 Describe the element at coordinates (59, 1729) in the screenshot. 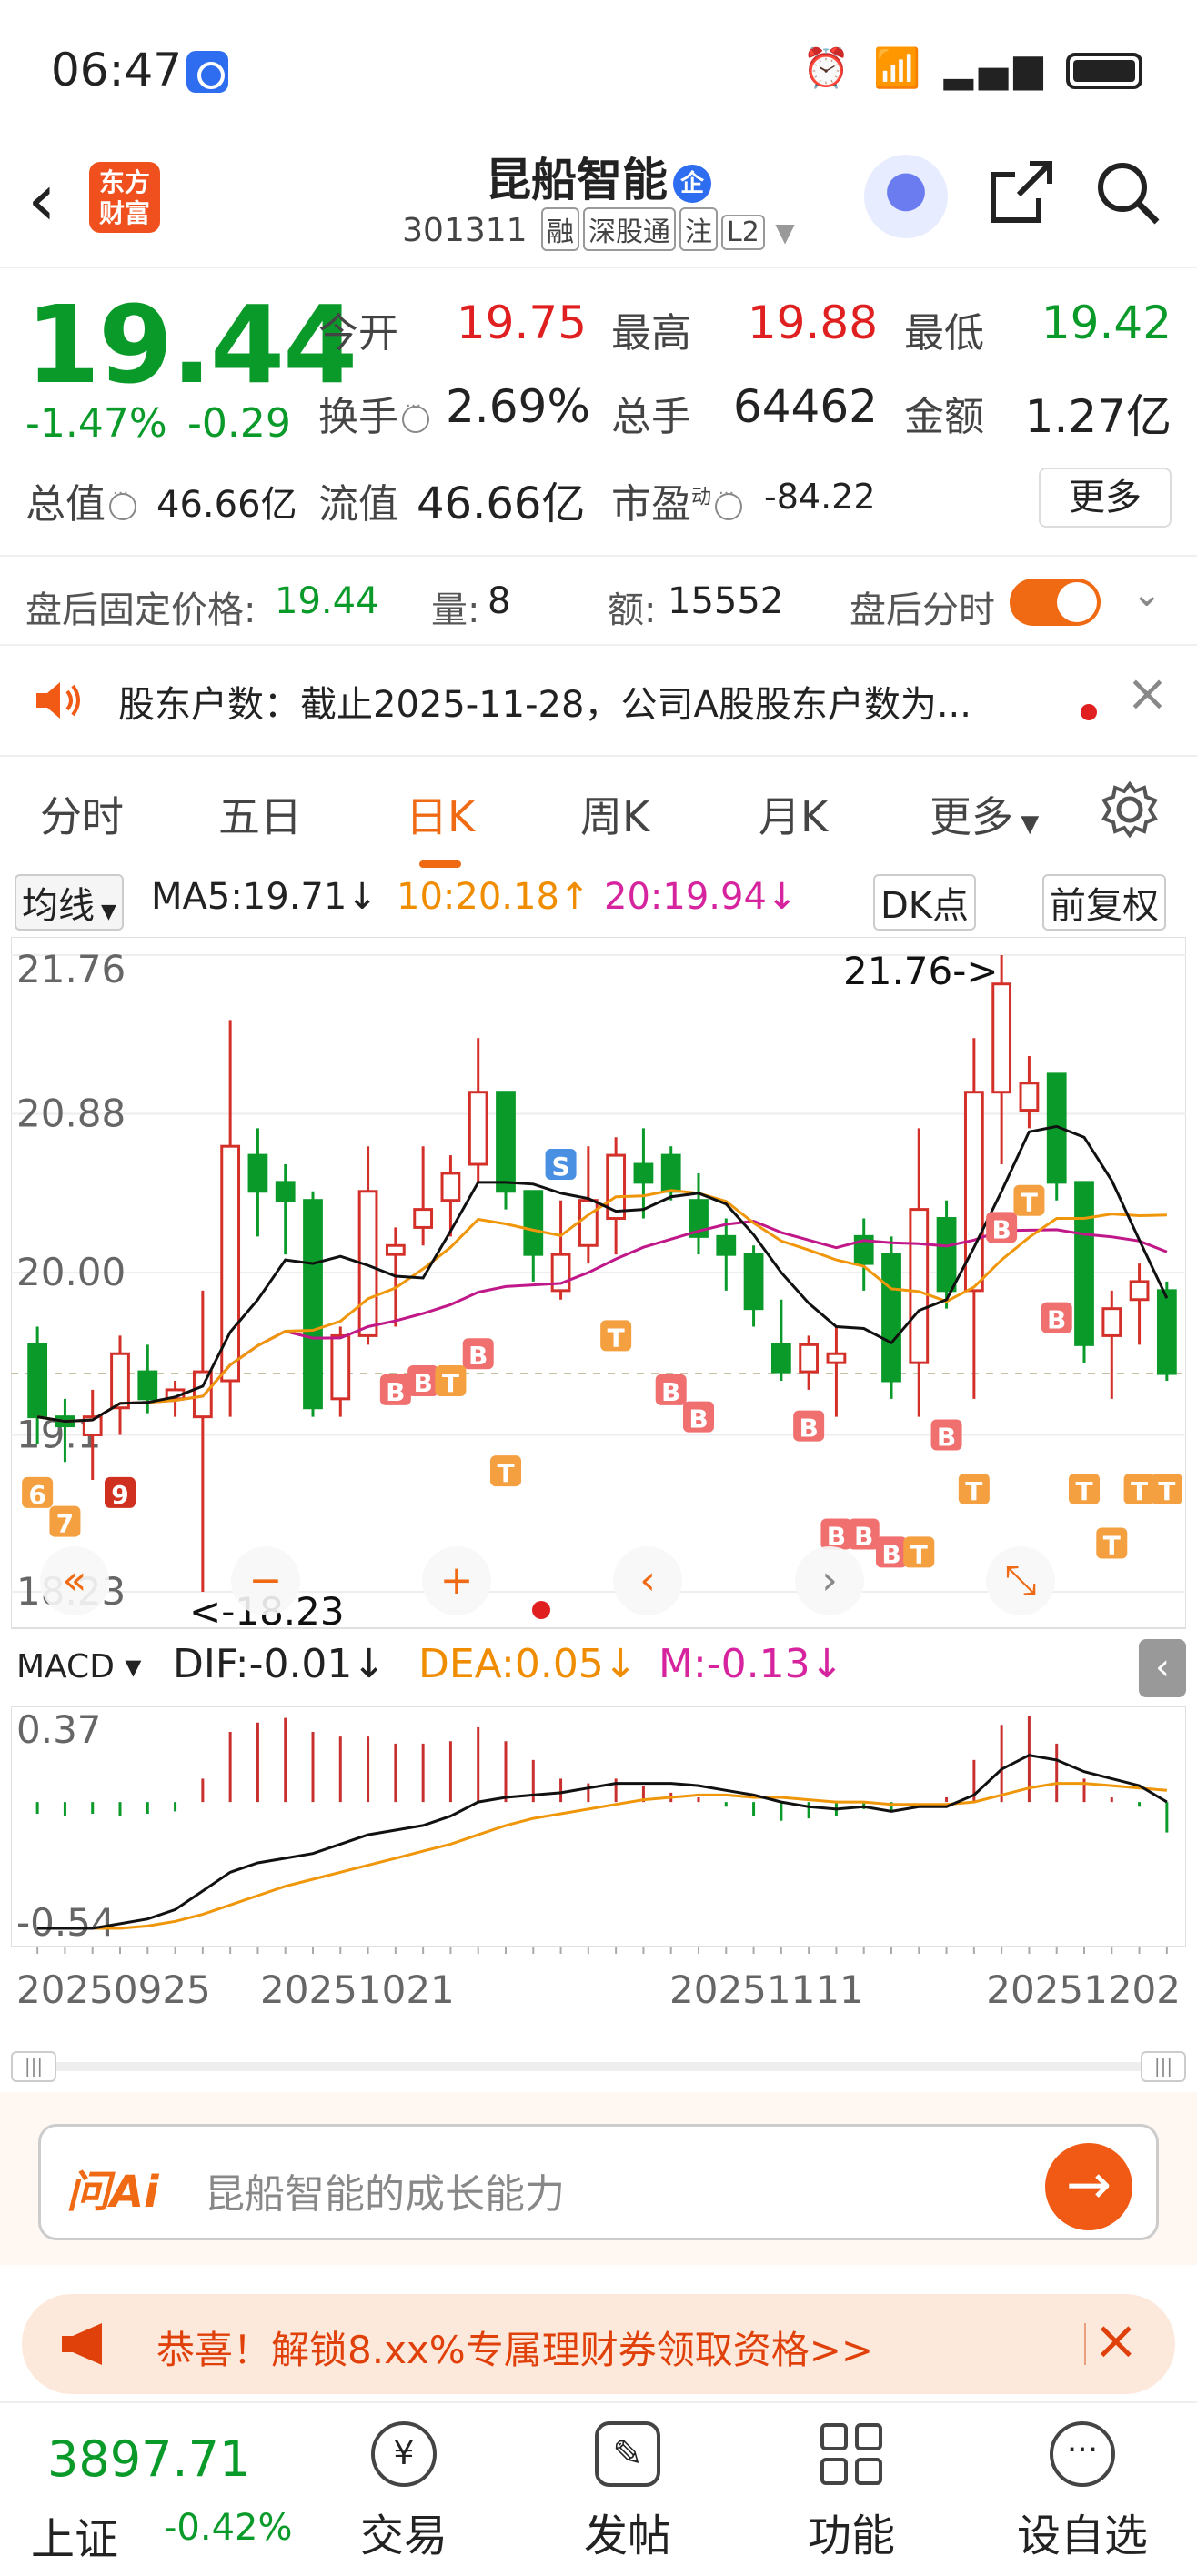

I see `macd-tick: 0.37` at that location.